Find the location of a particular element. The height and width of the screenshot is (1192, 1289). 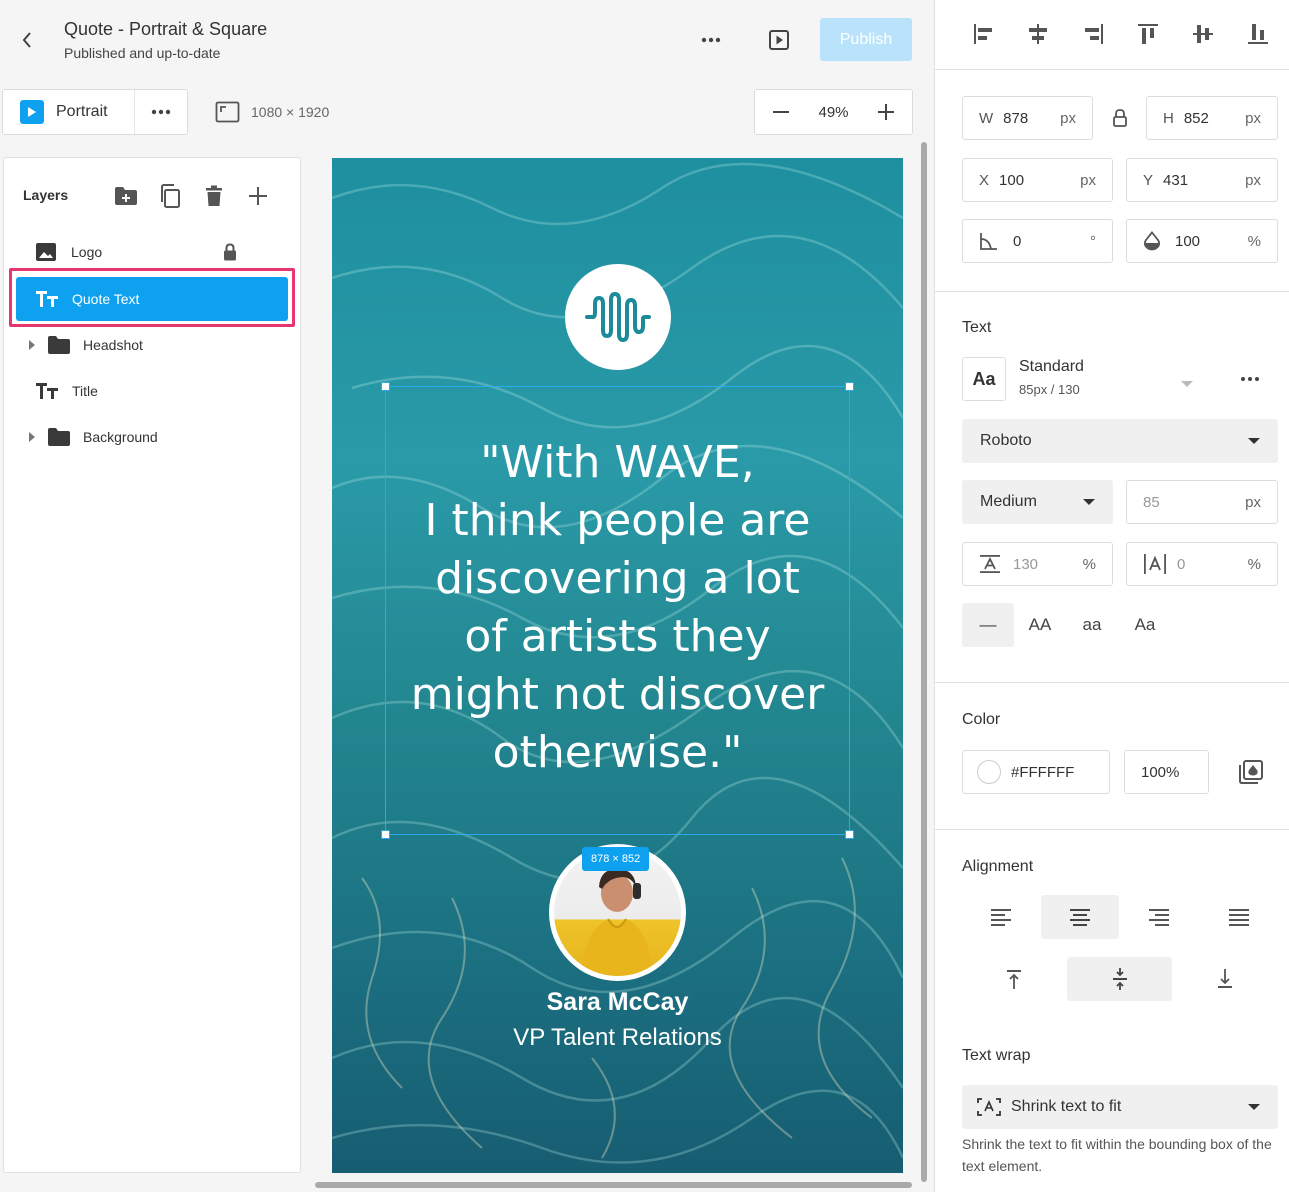

layer-item-quote-text: Quote Text is located at coordinates (152, 299).